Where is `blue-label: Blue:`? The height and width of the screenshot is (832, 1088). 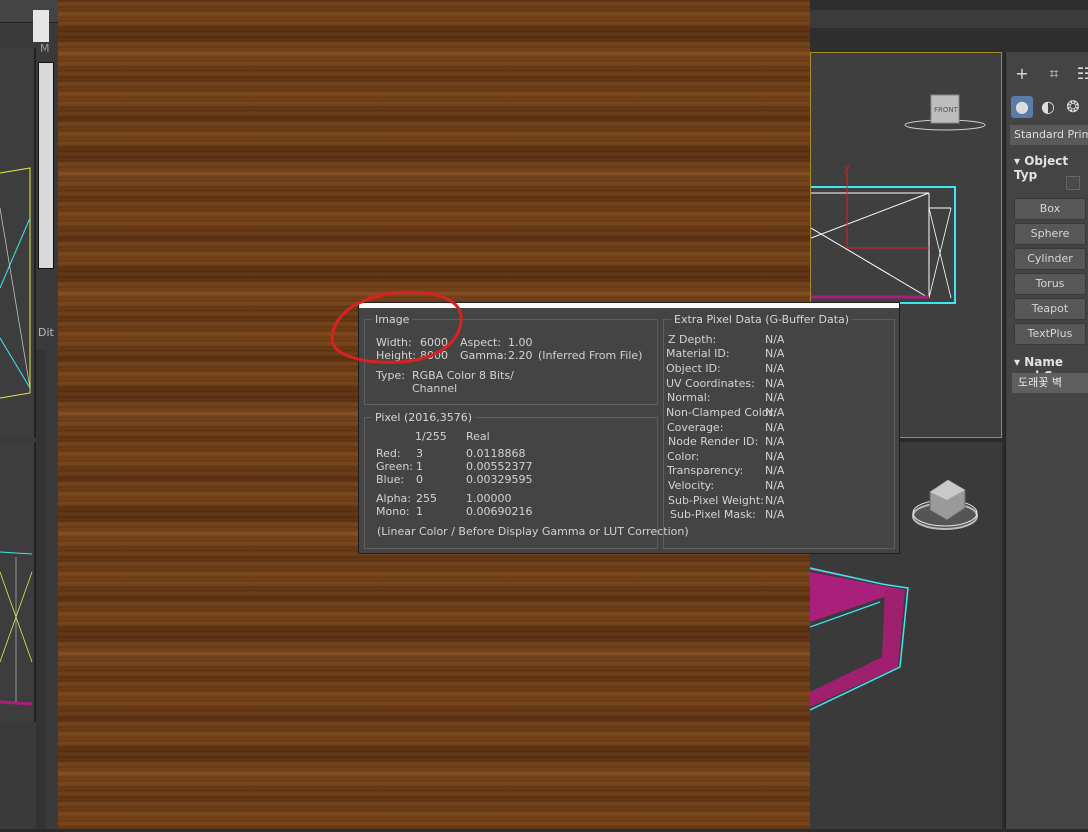 blue-label: Blue: is located at coordinates (390, 479).